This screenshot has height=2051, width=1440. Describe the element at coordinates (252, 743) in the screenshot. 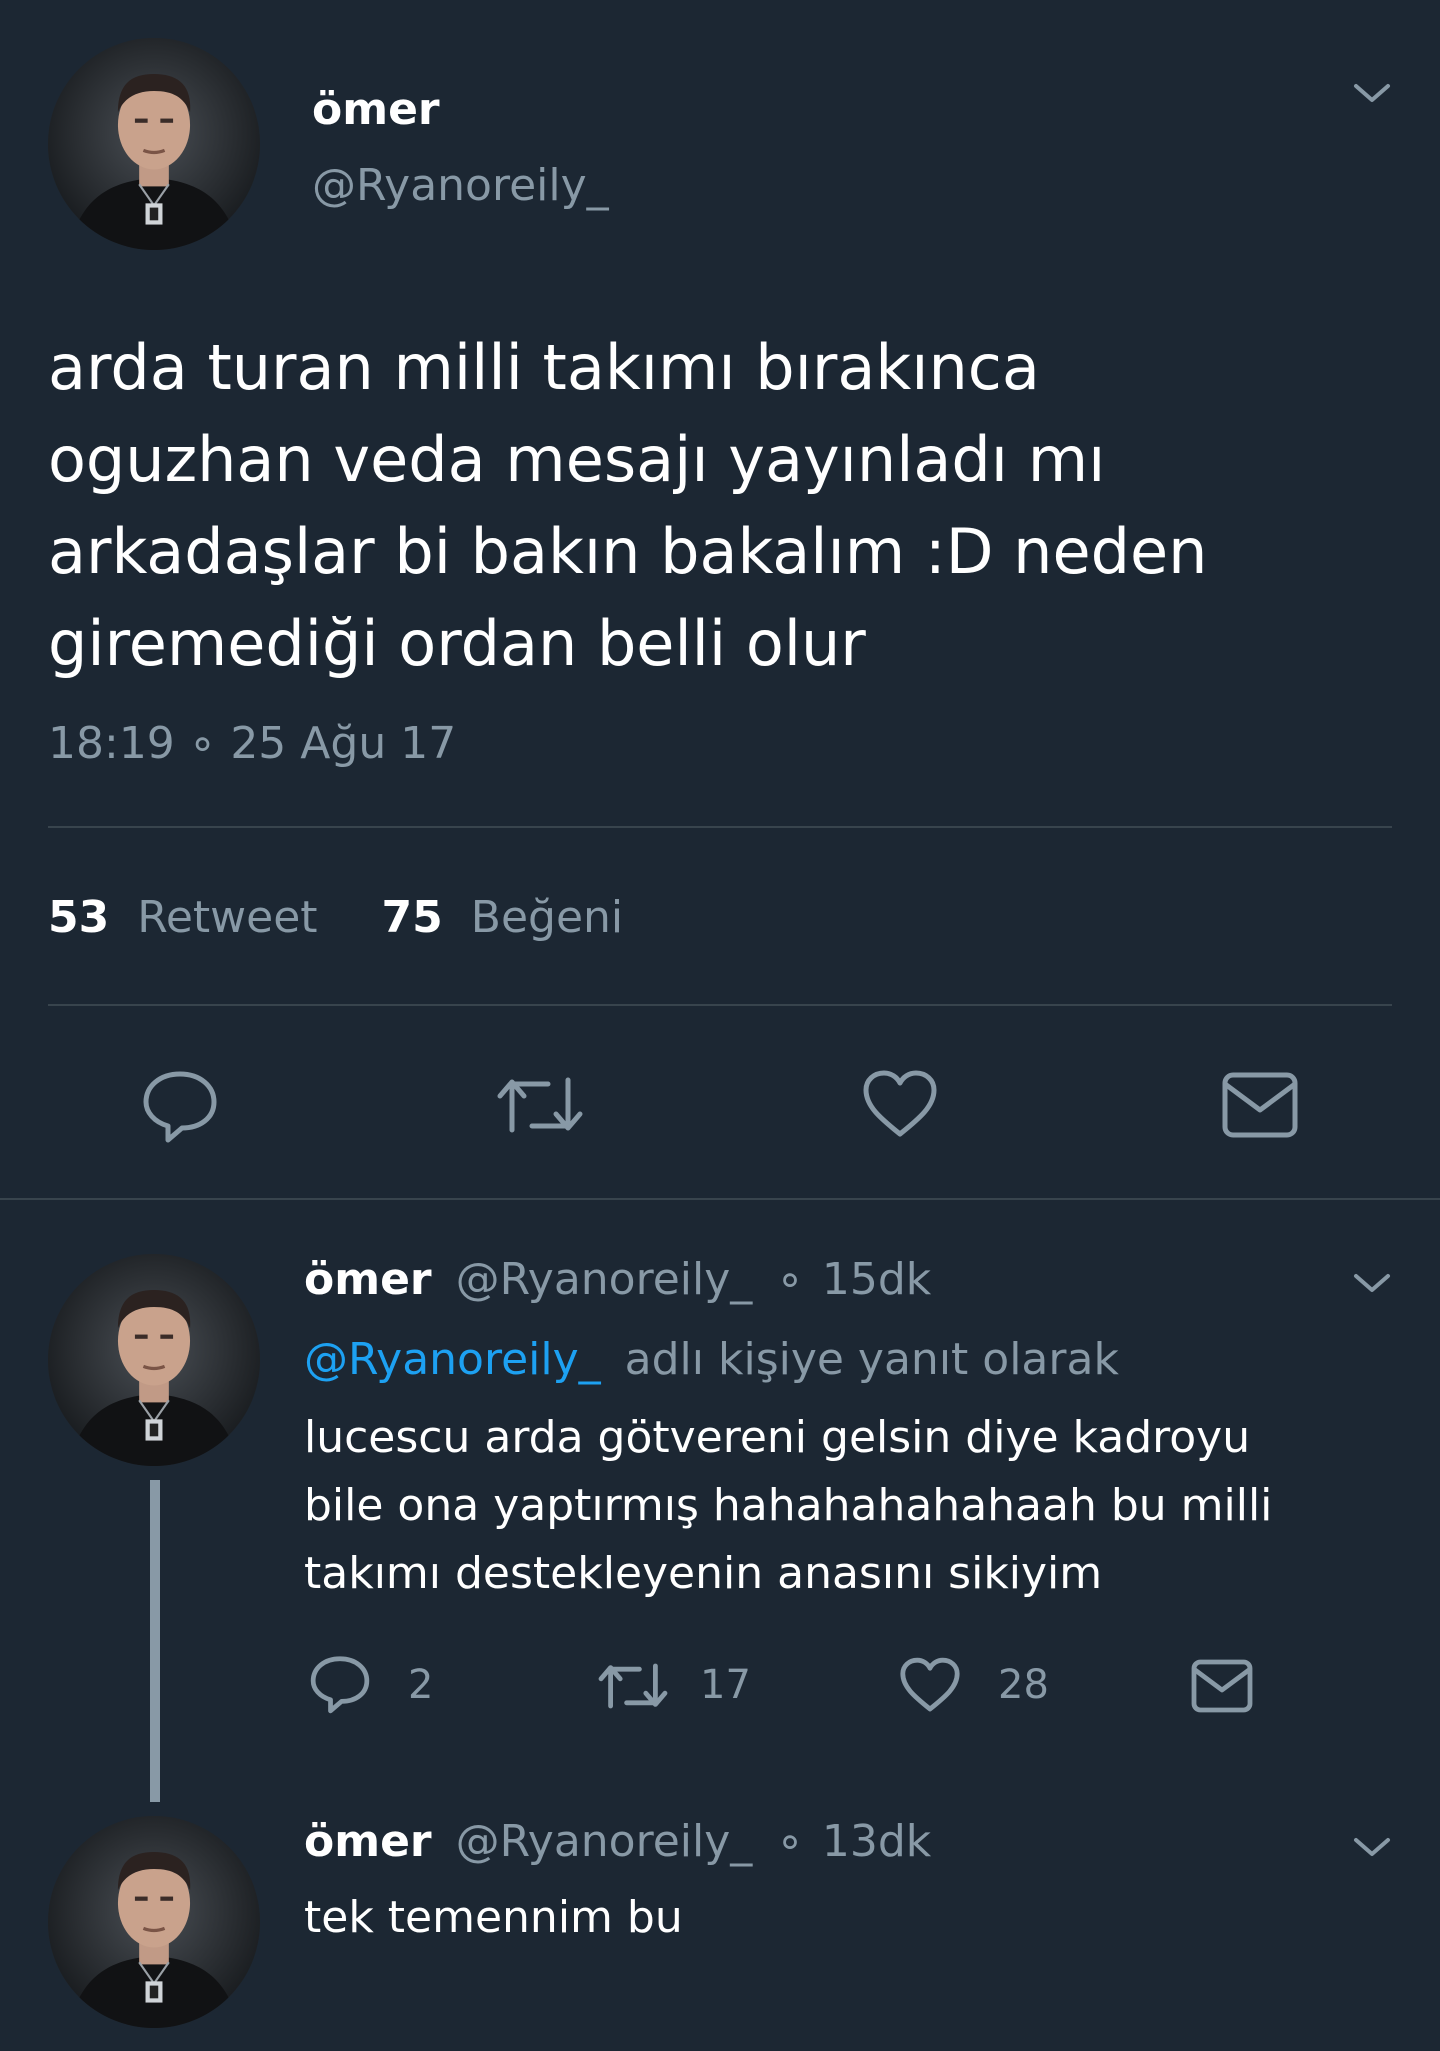

I see `timestamp: 18:19 ∘ 25 Ağu 17` at that location.